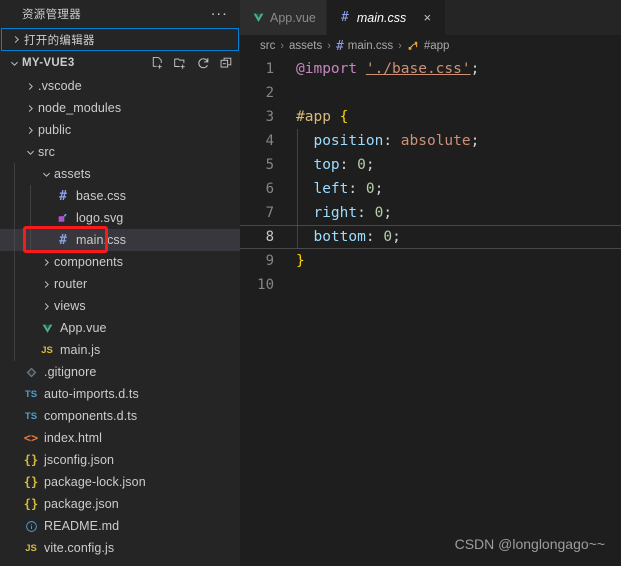 The image size is (621, 566). I want to click on tree-file-row: App.vue, so click(120, 328).